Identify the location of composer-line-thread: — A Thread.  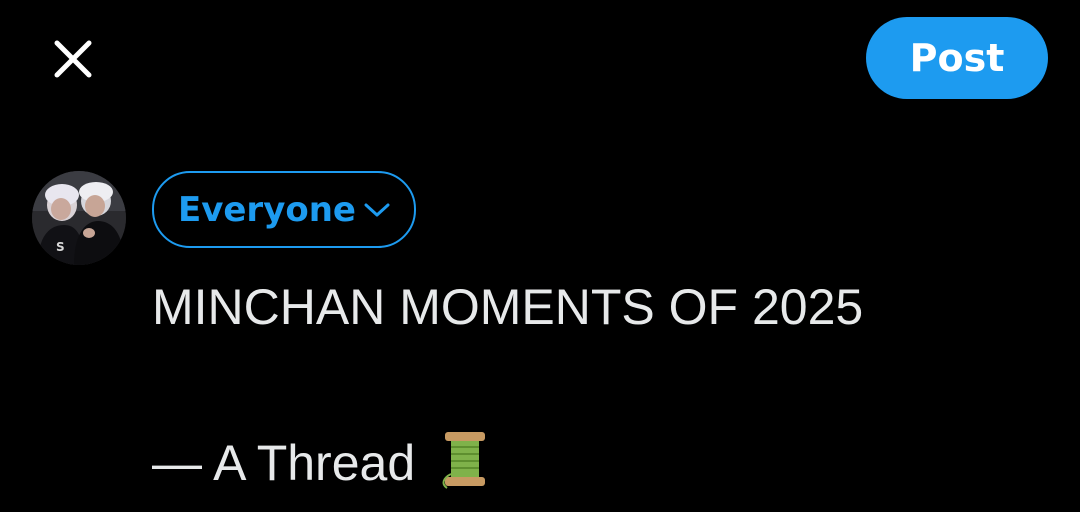
(602, 463).